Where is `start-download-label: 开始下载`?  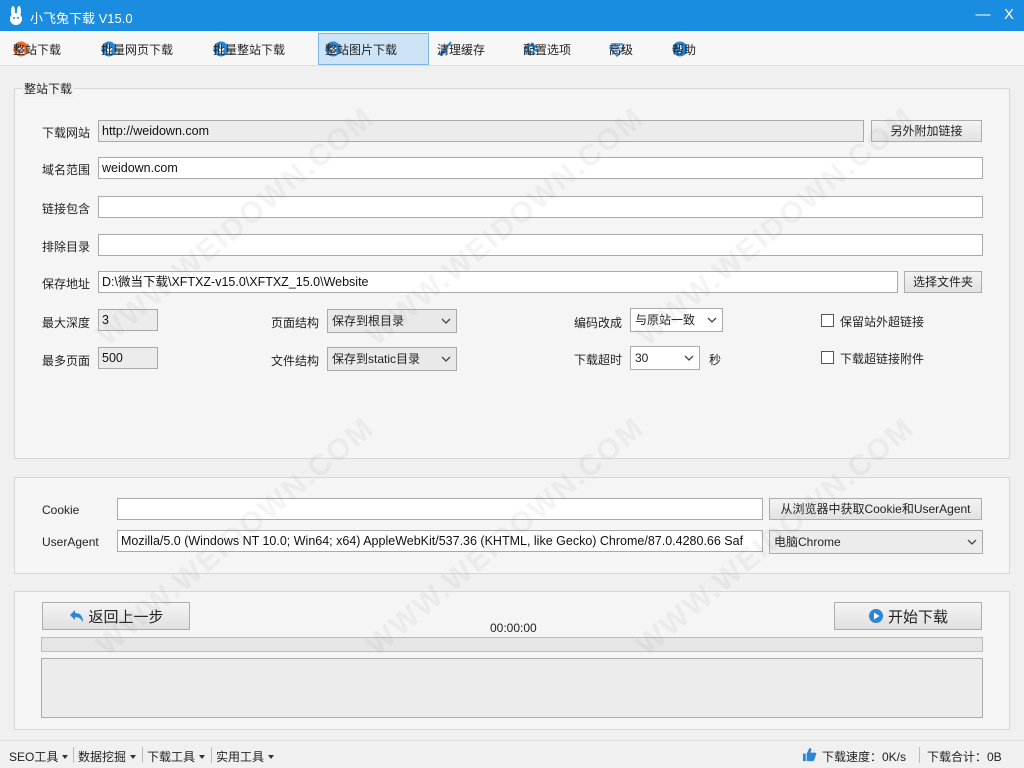 start-download-label: 开始下载 is located at coordinates (917, 617).